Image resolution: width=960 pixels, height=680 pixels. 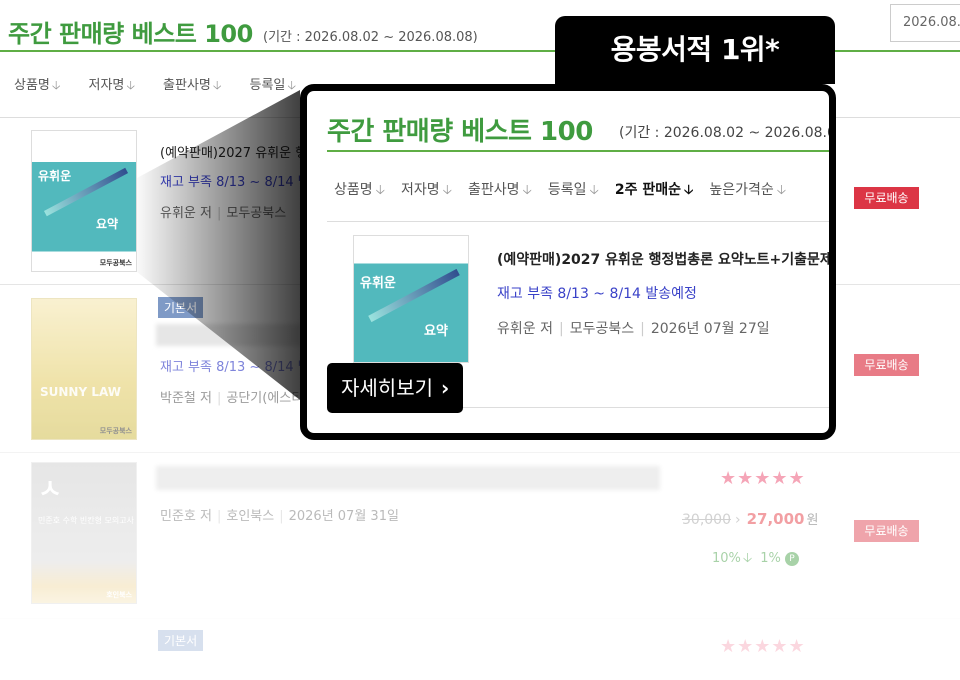 I want to click on publisher-link: 공단기(에스티, so click(x=264, y=398).